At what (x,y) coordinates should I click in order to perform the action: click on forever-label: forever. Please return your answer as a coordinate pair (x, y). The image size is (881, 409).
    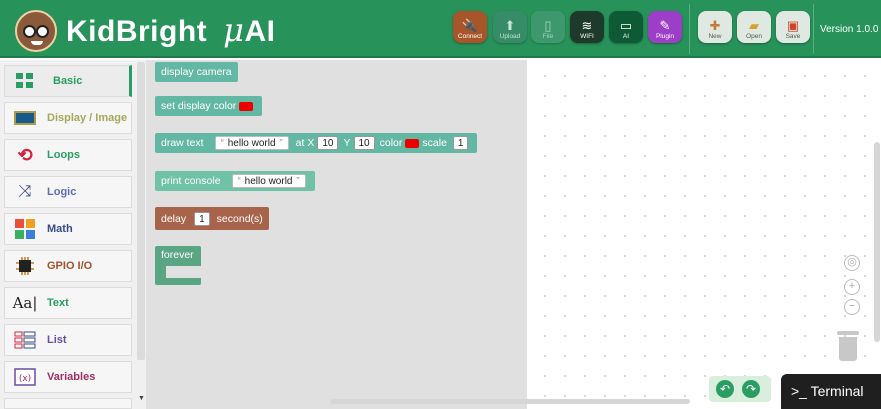
    Looking at the image, I should click on (178, 256).